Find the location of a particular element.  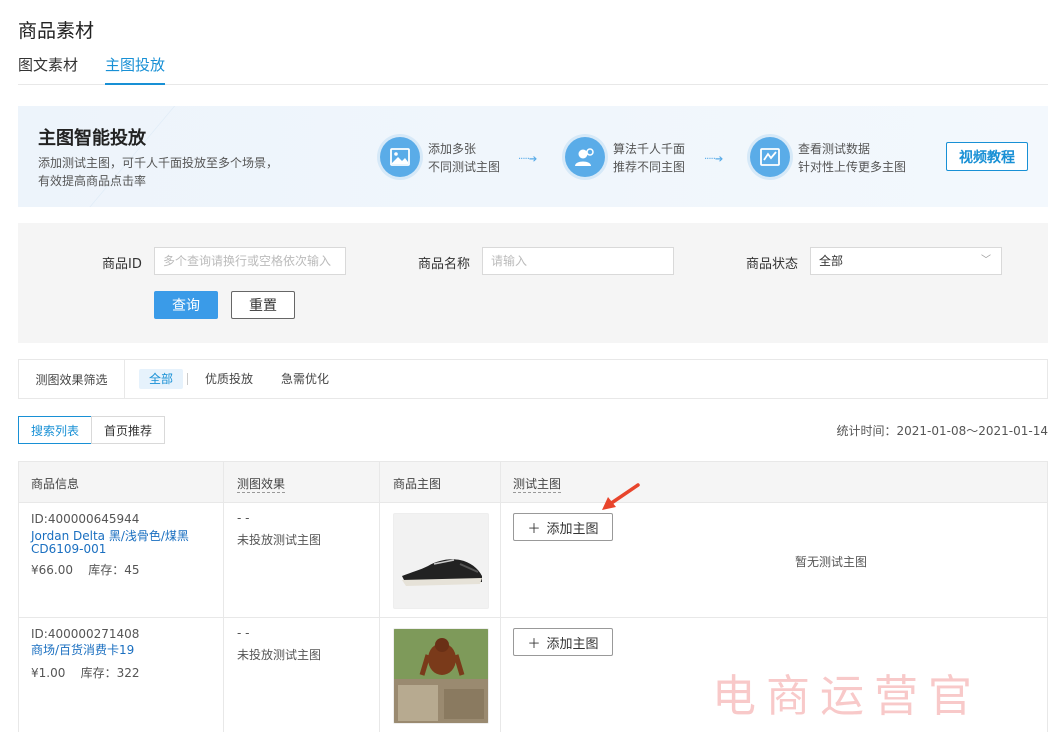

step-1-line2: 不同测试主图 is located at coordinates (464, 167).